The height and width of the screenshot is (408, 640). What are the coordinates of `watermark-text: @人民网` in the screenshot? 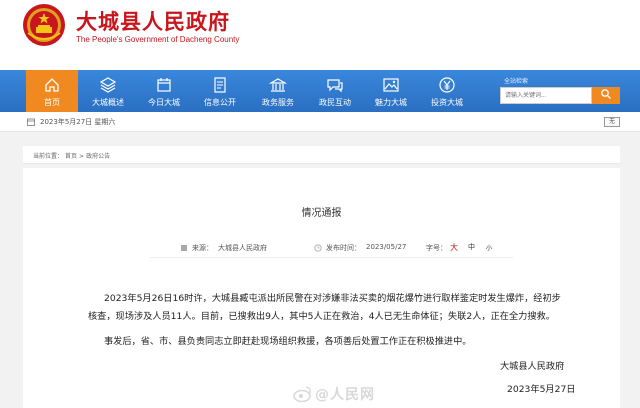 It's located at (345, 395).